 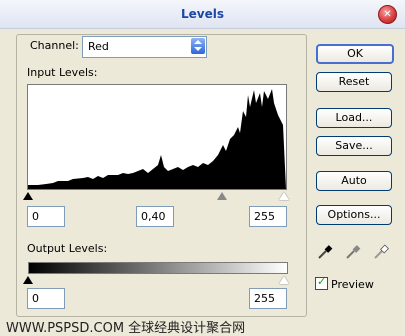 What do you see at coordinates (158, 268) in the screenshot?
I see `output-gradient-bar` at bounding box center [158, 268].